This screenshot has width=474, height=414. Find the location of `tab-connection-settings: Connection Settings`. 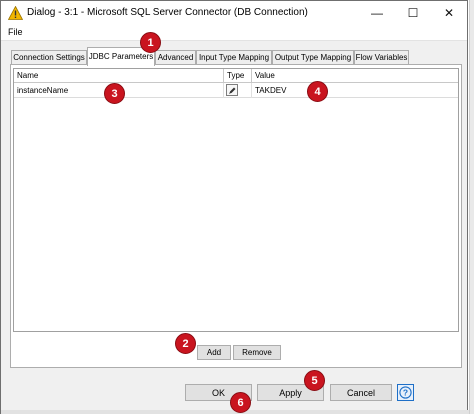

tab-connection-settings: Connection Settings is located at coordinates (49, 57).